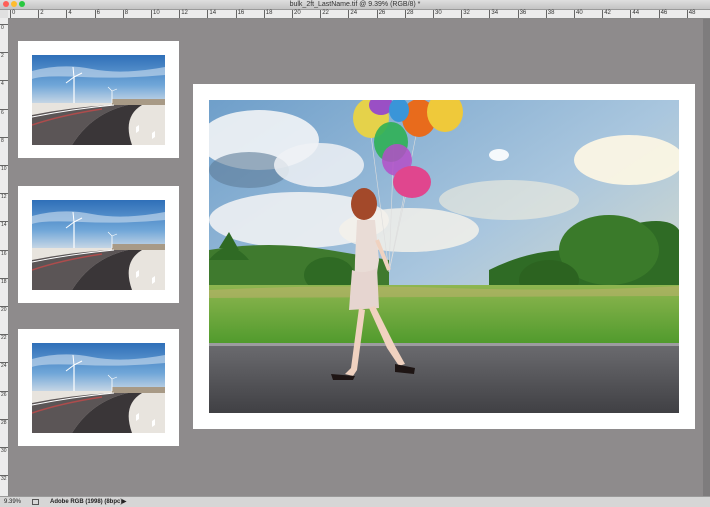  I want to click on ruler-tick-label: 40, so click(579, 13).